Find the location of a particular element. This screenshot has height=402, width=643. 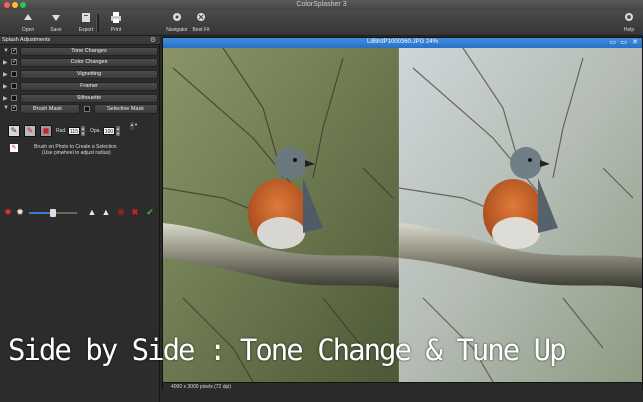

selective-mask-checkbox is located at coordinates (87, 109).